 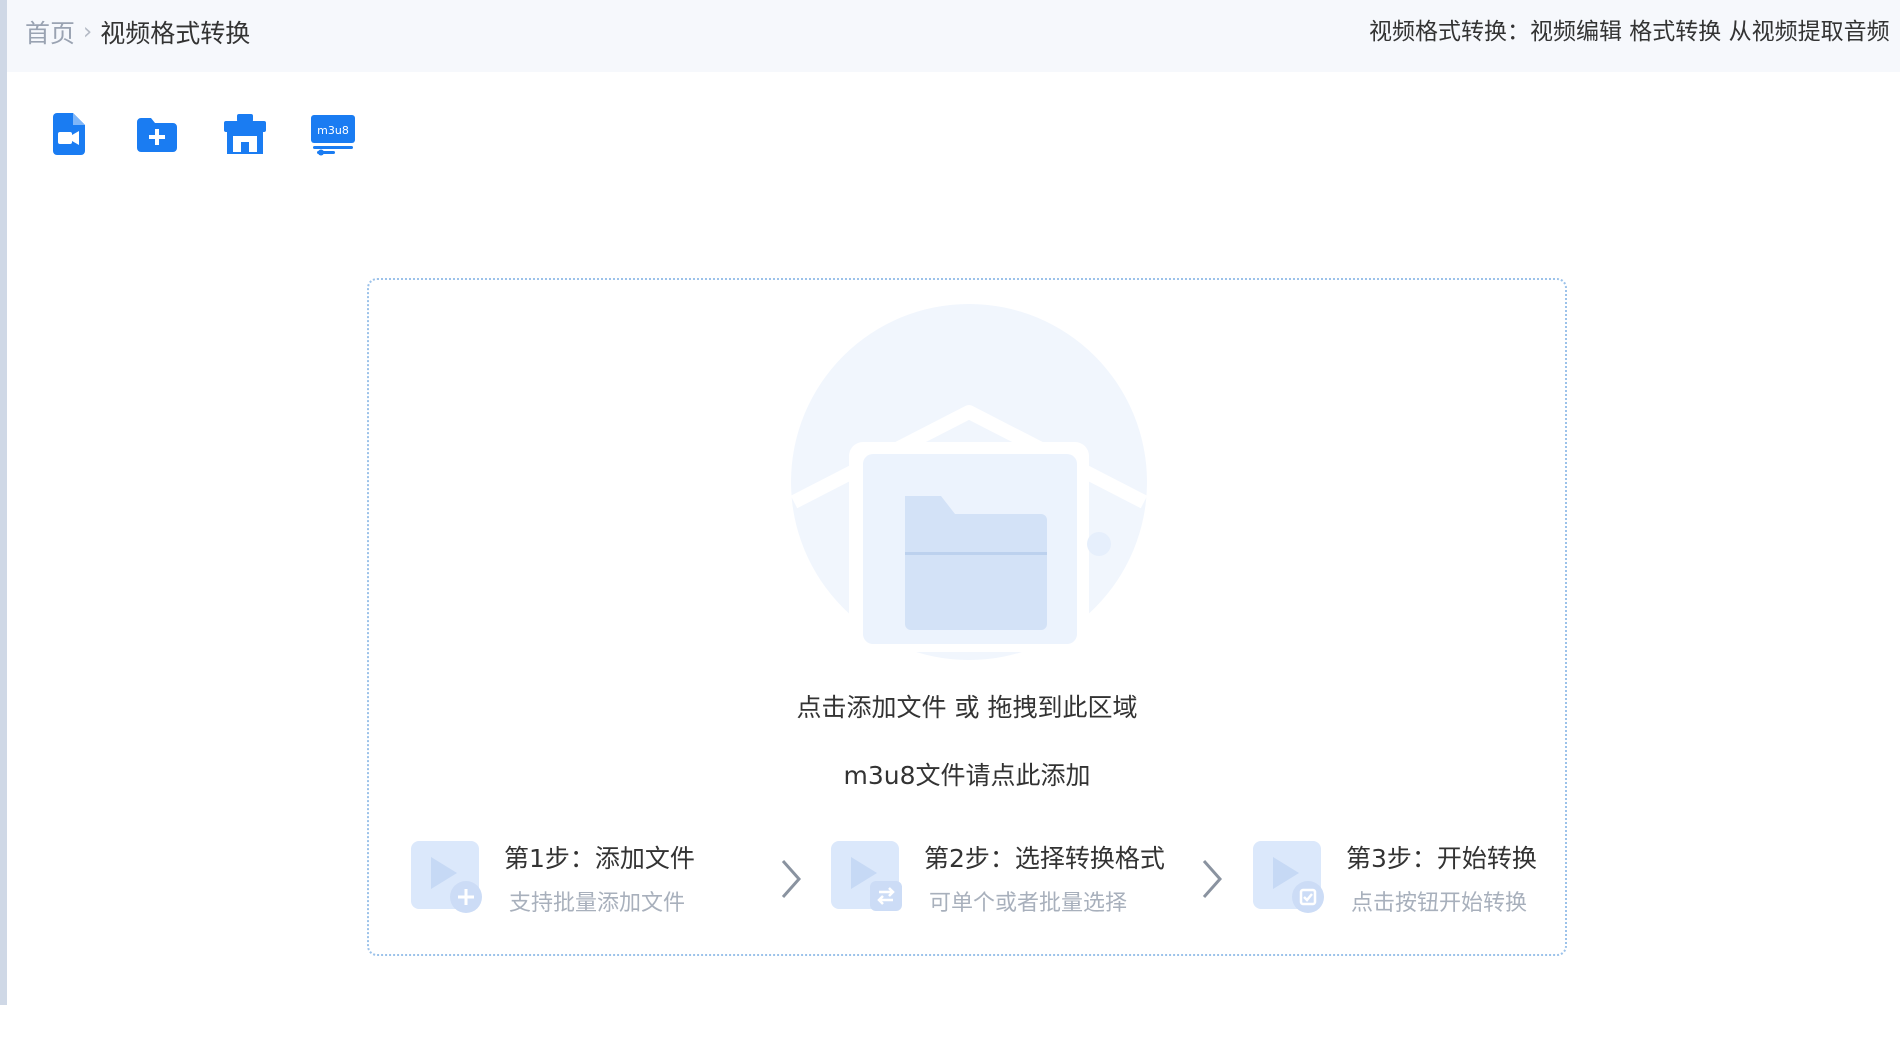 I want to click on add-folder-button, so click(x=157, y=134).